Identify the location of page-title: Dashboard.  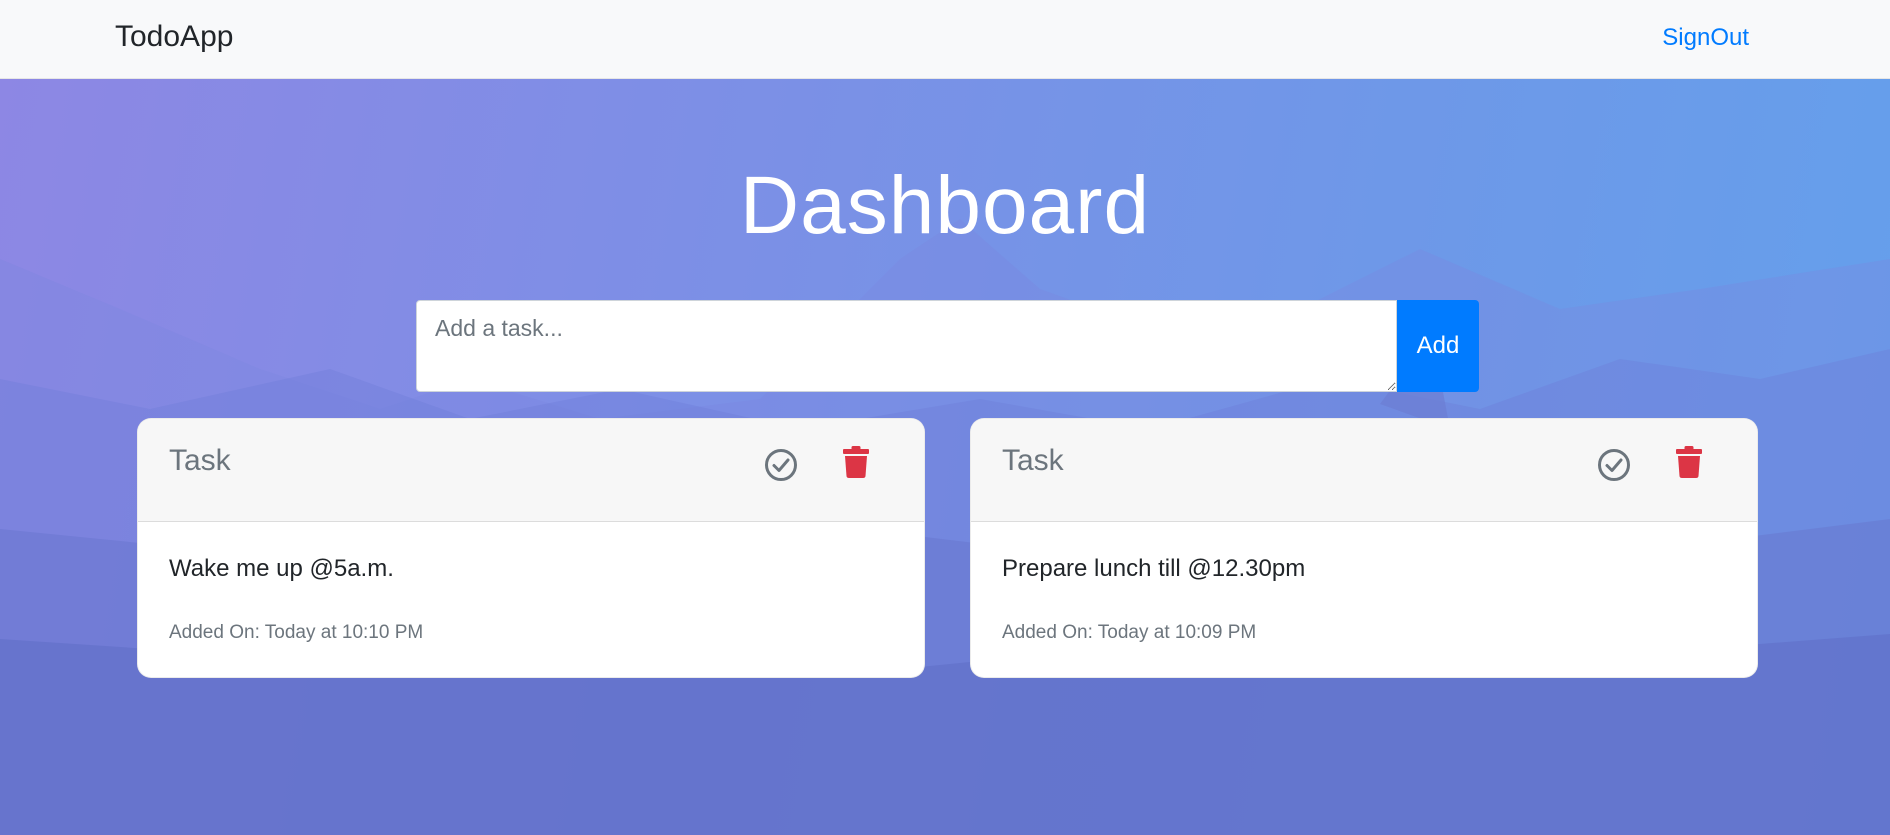
(945, 205).